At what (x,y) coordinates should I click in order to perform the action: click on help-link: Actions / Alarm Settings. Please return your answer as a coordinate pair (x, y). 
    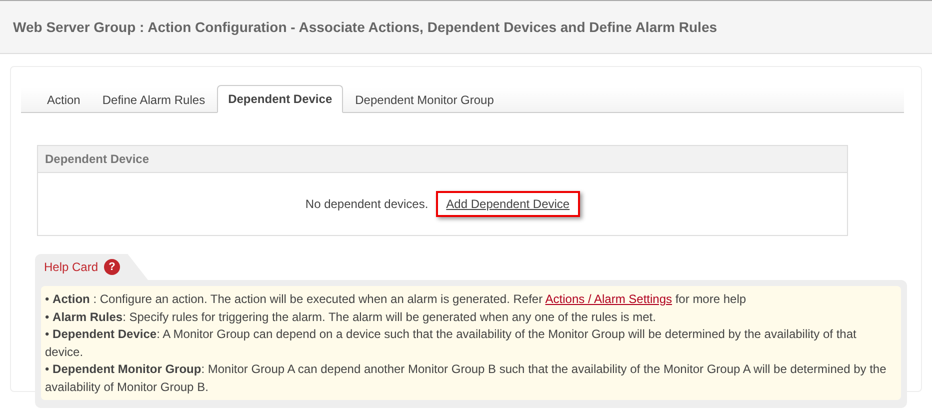
    Looking at the image, I should click on (608, 299).